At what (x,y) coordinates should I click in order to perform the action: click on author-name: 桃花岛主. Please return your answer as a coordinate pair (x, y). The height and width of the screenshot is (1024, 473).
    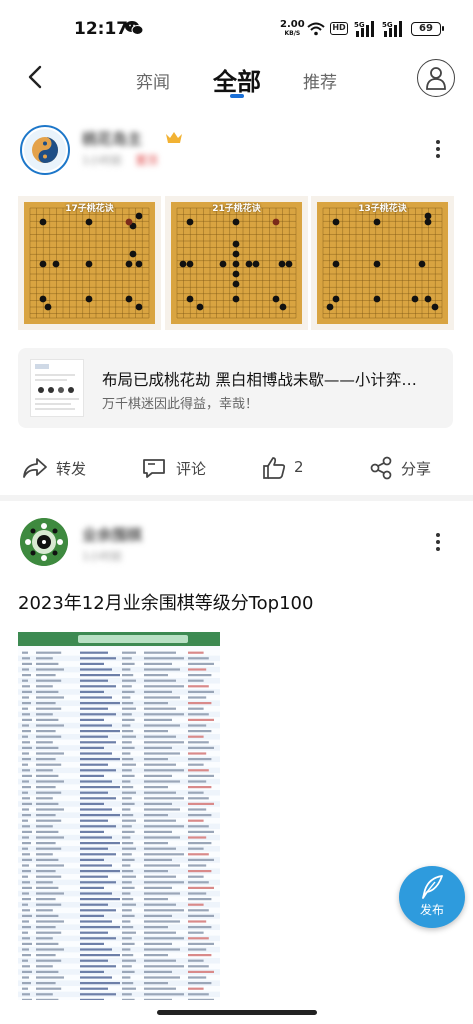
    Looking at the image, I should click on (112, 138).